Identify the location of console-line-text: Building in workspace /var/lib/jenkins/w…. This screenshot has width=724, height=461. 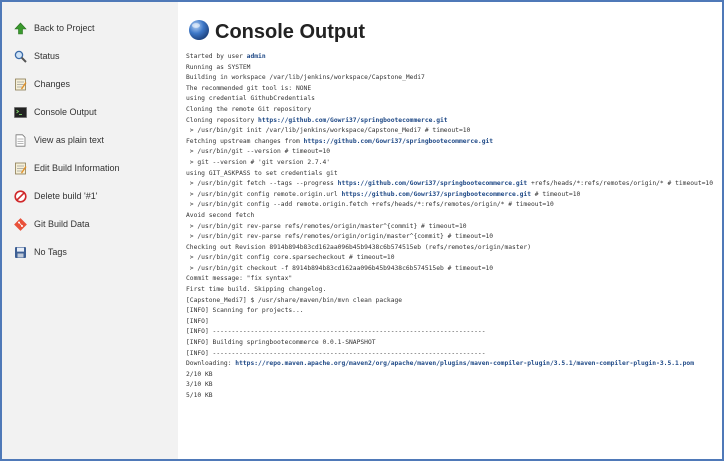
(305, 78).